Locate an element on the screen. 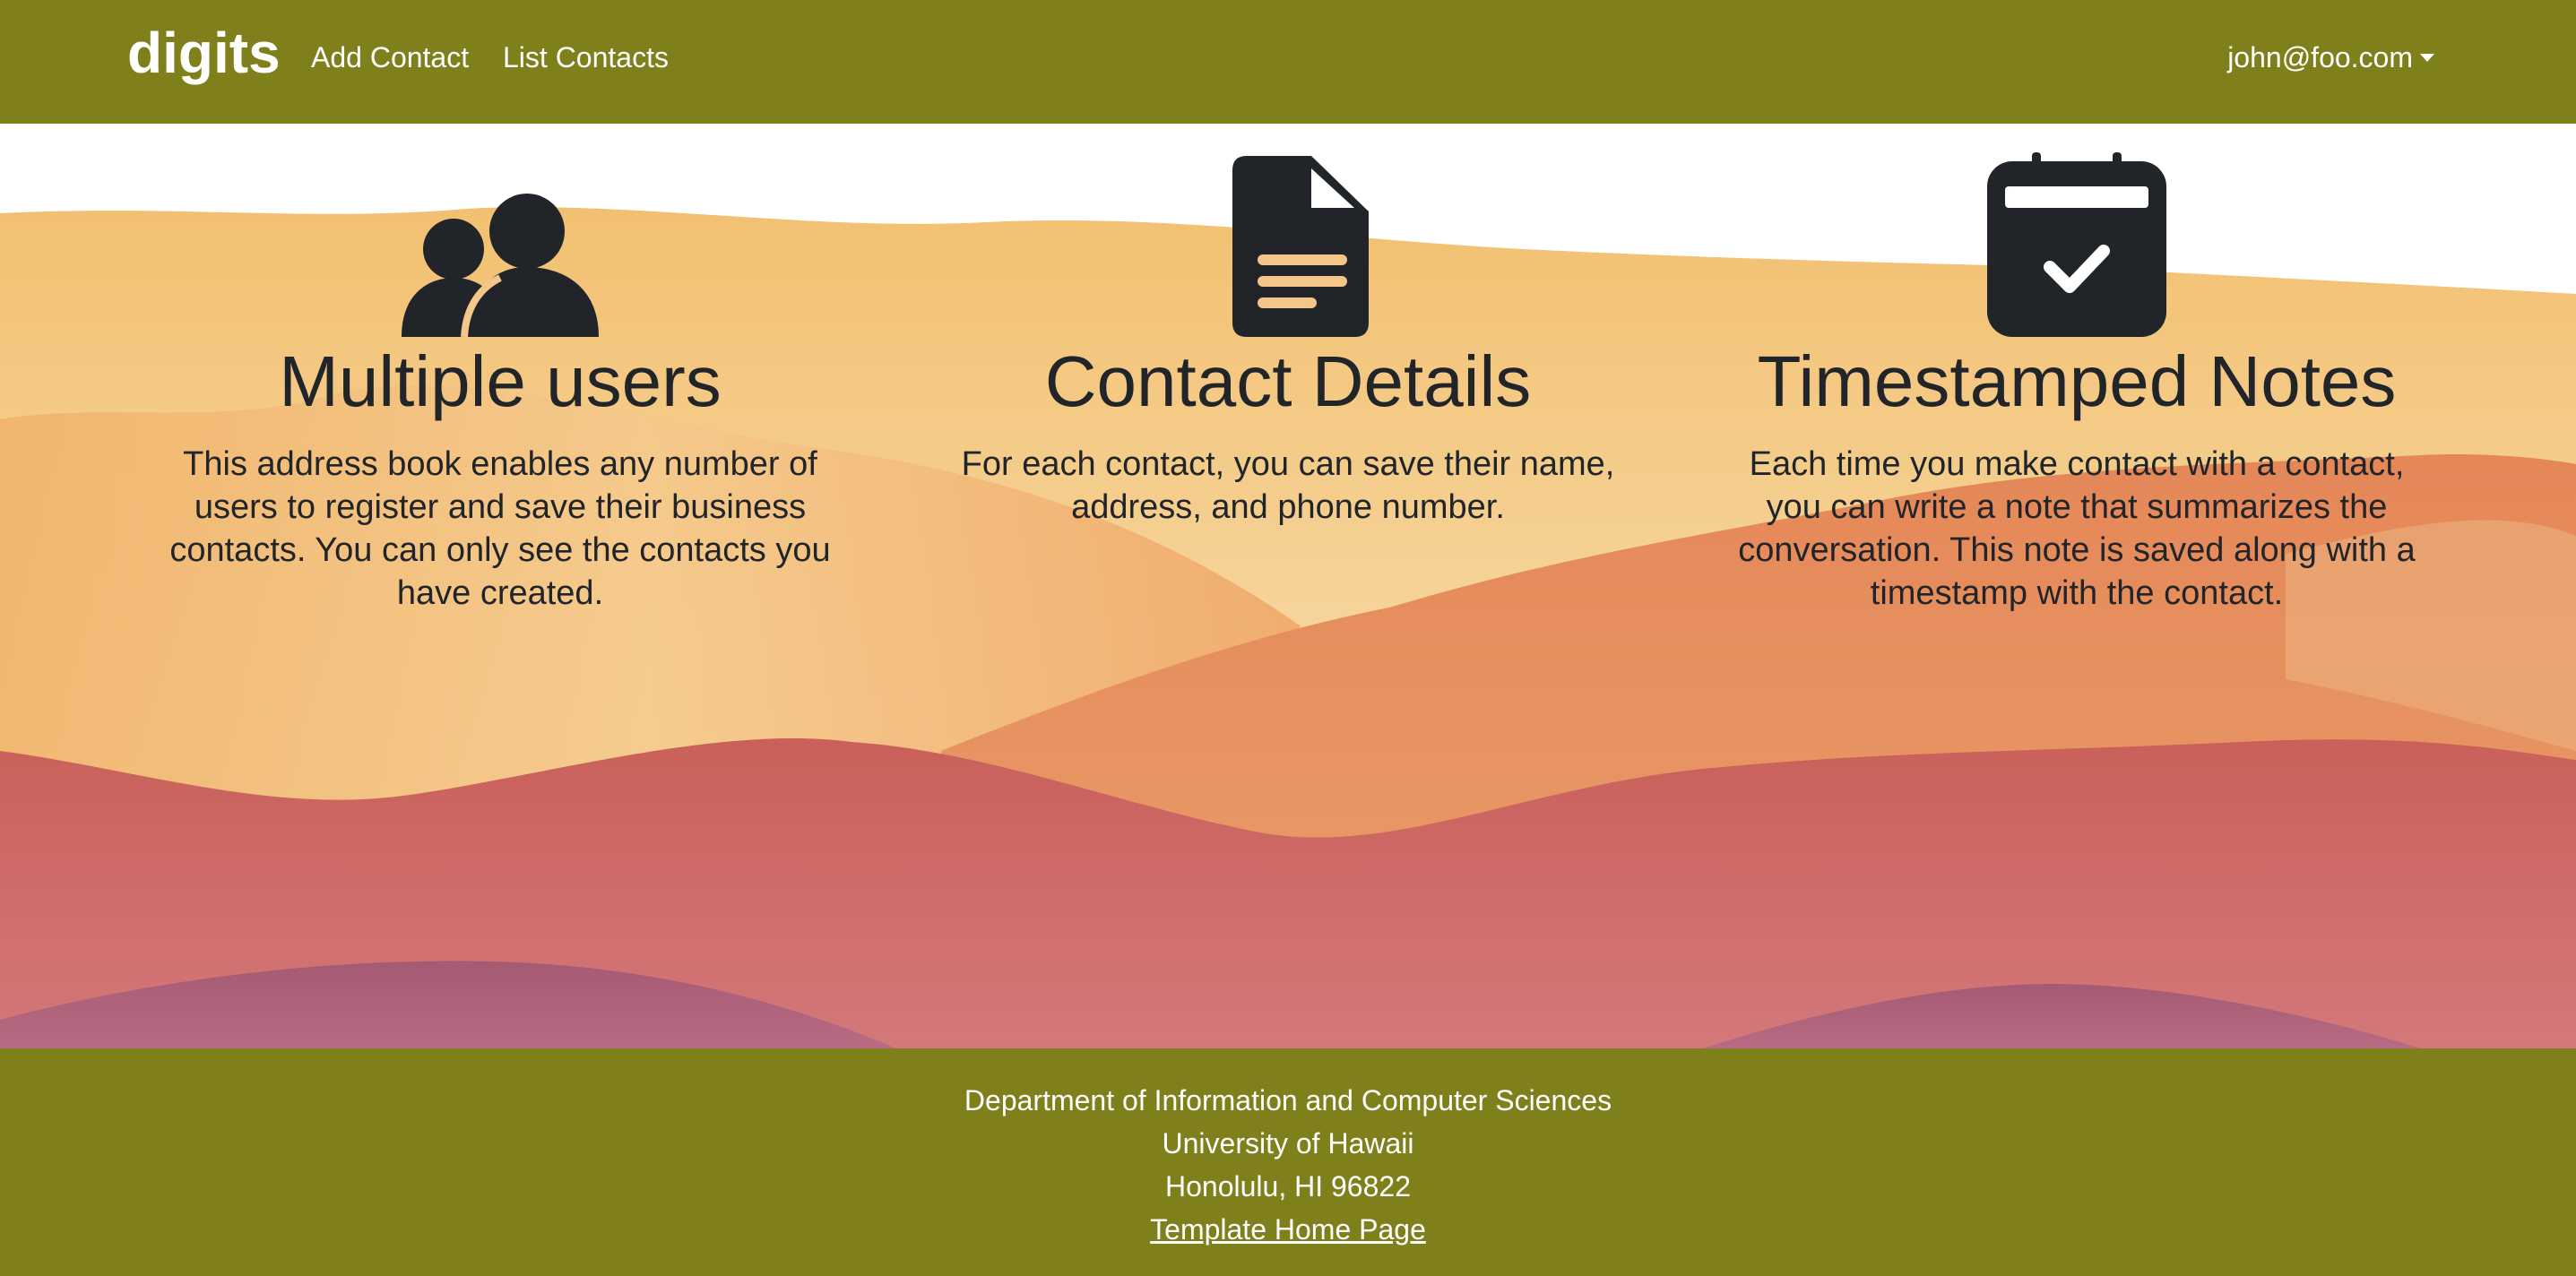  users-icon is located at coordinates (500, 265).